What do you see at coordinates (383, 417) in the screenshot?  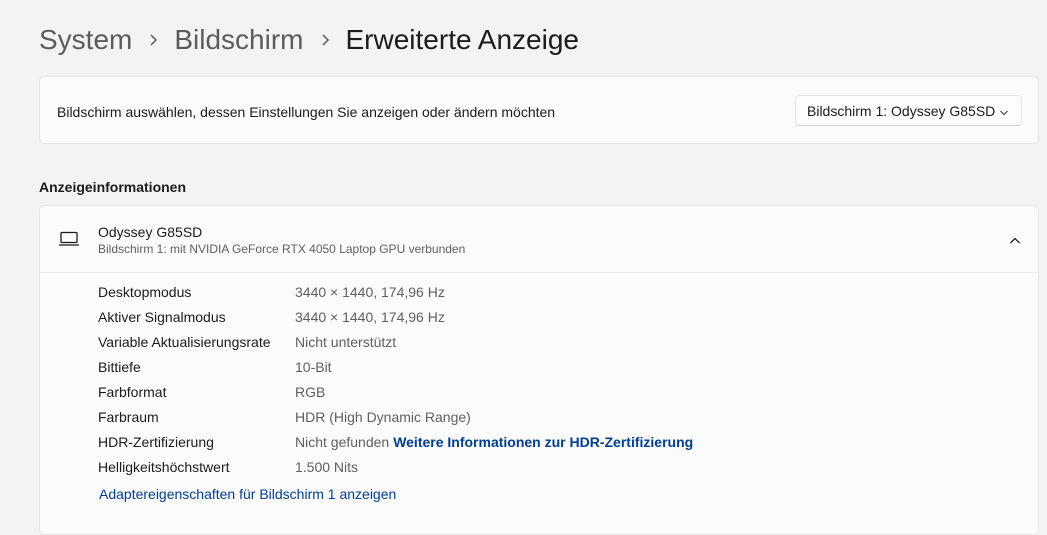 I see `info-value: HDR (High Dynamic Range)` at bounding box center [383, 417].